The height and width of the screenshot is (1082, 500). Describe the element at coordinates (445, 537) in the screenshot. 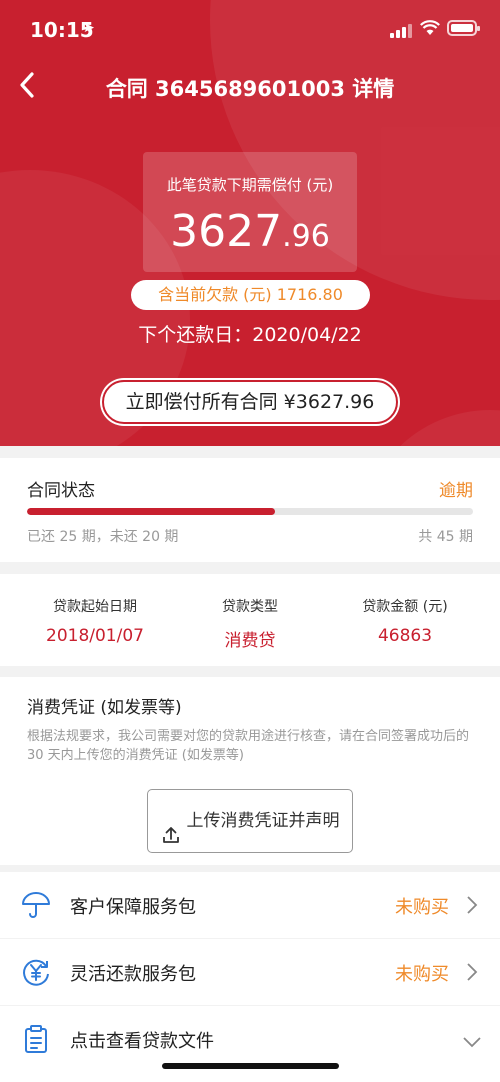

I see `total-periods: 共 45 期` at that location.